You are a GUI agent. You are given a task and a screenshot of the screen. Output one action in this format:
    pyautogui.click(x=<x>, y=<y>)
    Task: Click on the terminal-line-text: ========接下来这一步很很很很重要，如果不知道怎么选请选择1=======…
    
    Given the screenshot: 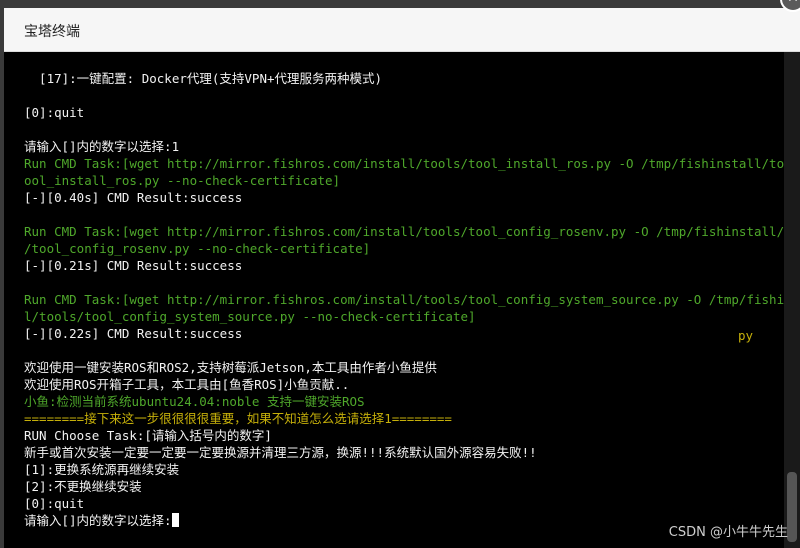 What is the action you would take?
    pyautogui.click(x=238, y=418)
    